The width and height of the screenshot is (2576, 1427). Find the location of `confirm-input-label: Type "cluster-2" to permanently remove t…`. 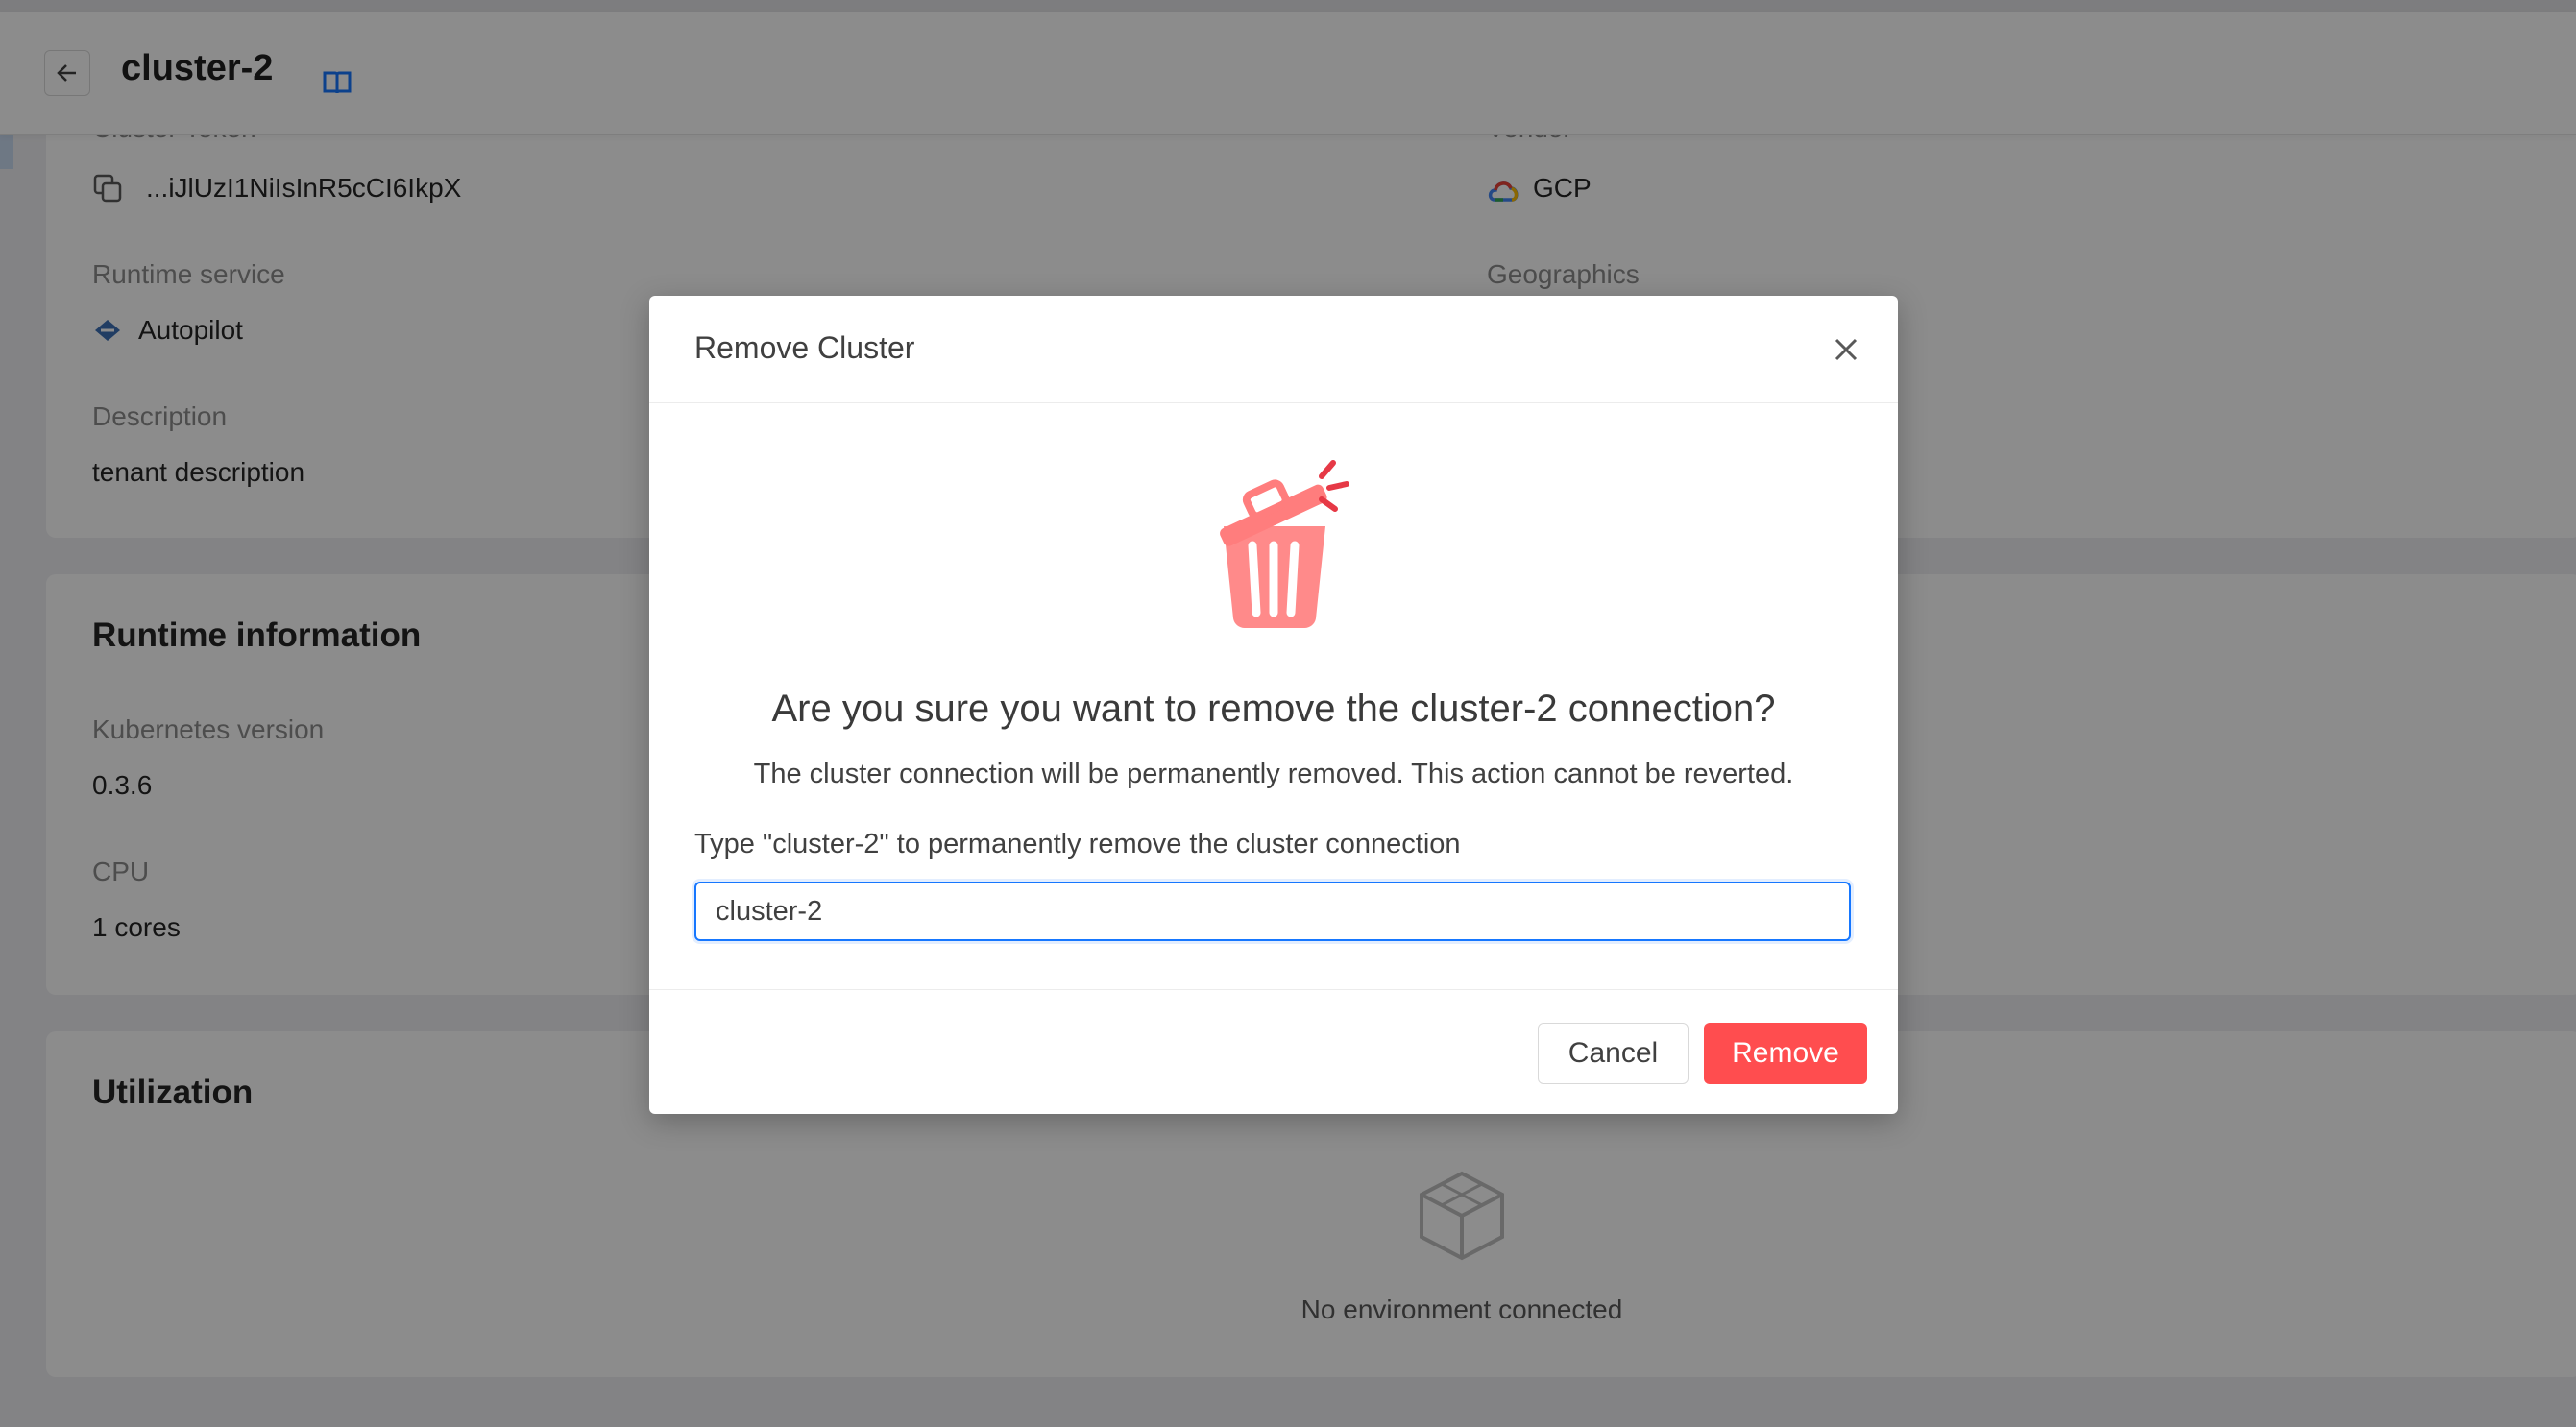

confirm-input-label: Type "cluster-2" to permanently remove t… is located at coordinates (1077, 844).